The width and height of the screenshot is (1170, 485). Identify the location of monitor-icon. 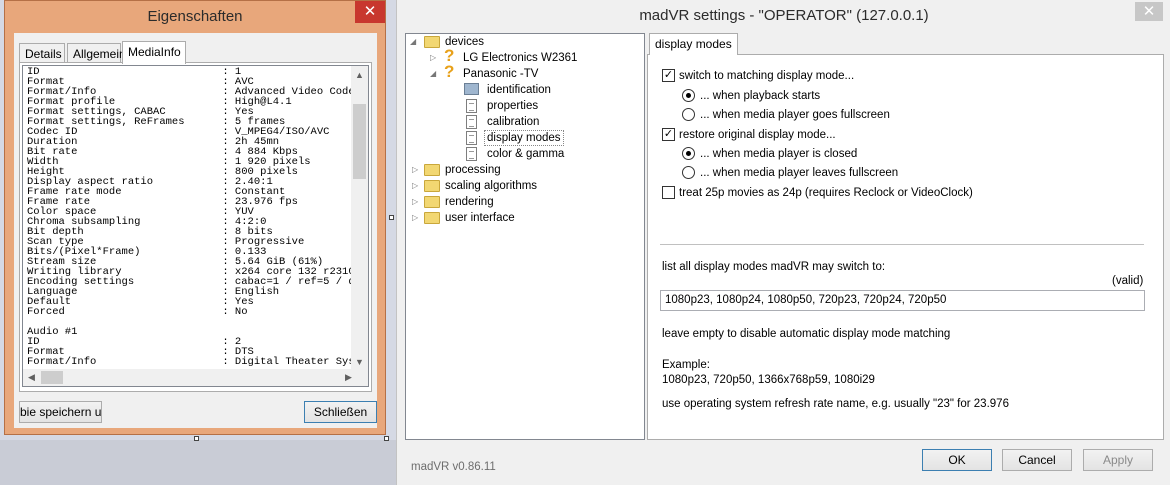
(471, 89).